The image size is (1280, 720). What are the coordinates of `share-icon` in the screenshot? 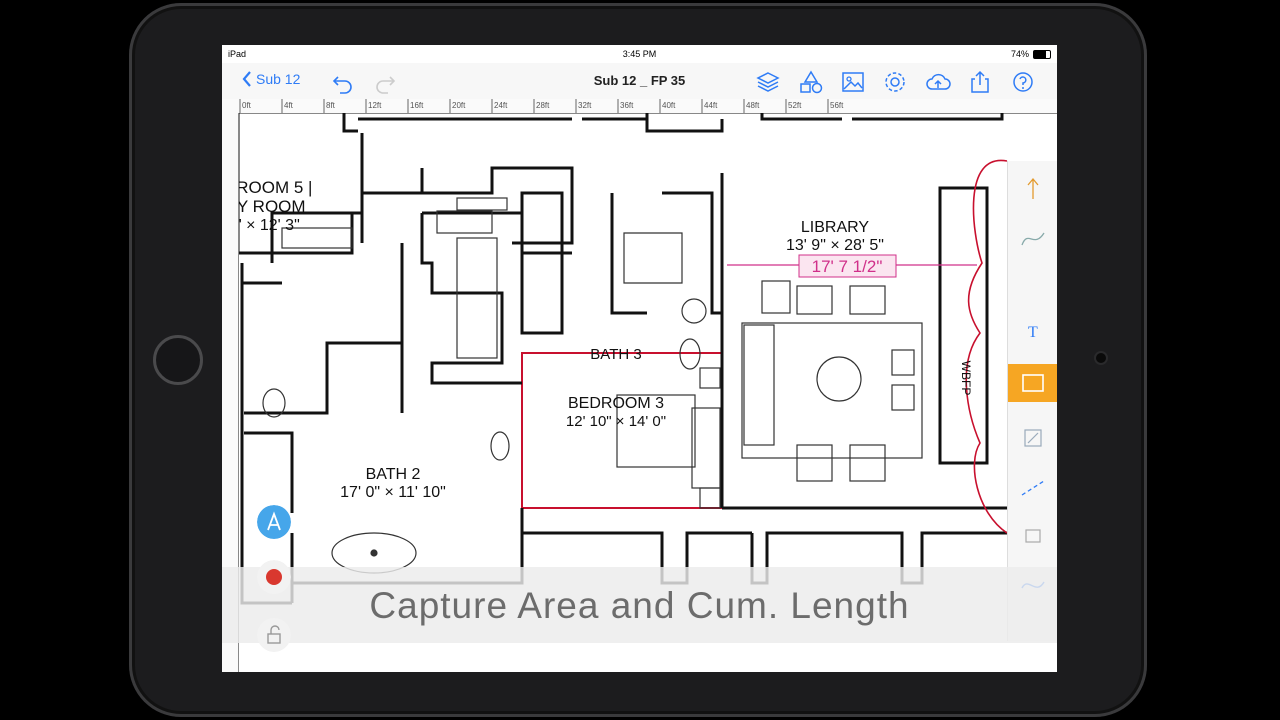 It's located at (980, 82).